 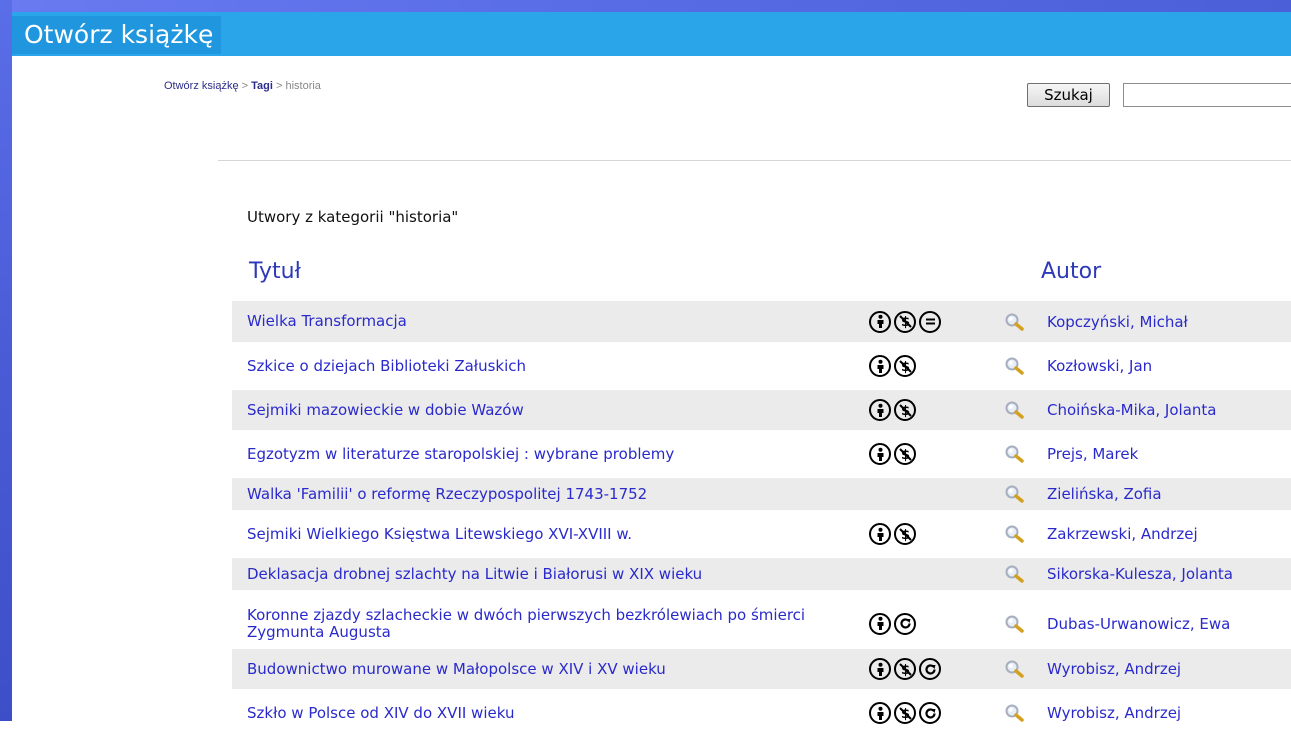 I want to click on book-title-link: Sejmiki mazowieckie w dobie Wazów, so click(x=567, y=410).